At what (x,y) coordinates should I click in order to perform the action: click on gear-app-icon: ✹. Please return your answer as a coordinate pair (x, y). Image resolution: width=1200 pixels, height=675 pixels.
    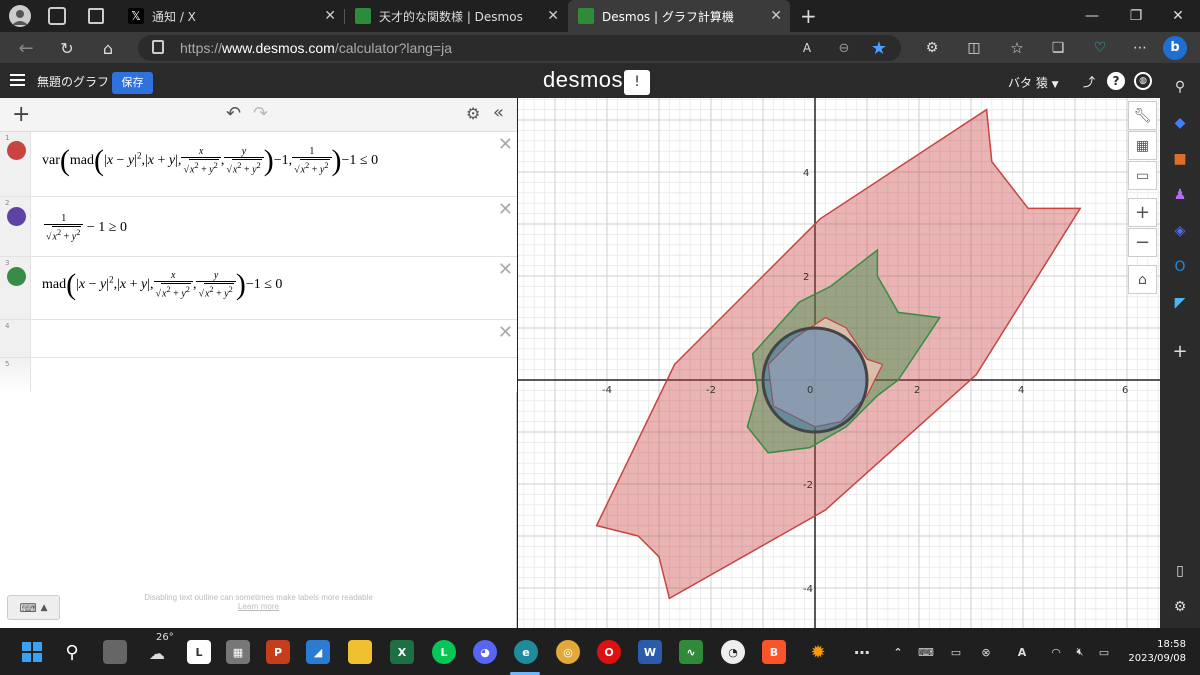
    Looking at the image, I should click on (818, 652).